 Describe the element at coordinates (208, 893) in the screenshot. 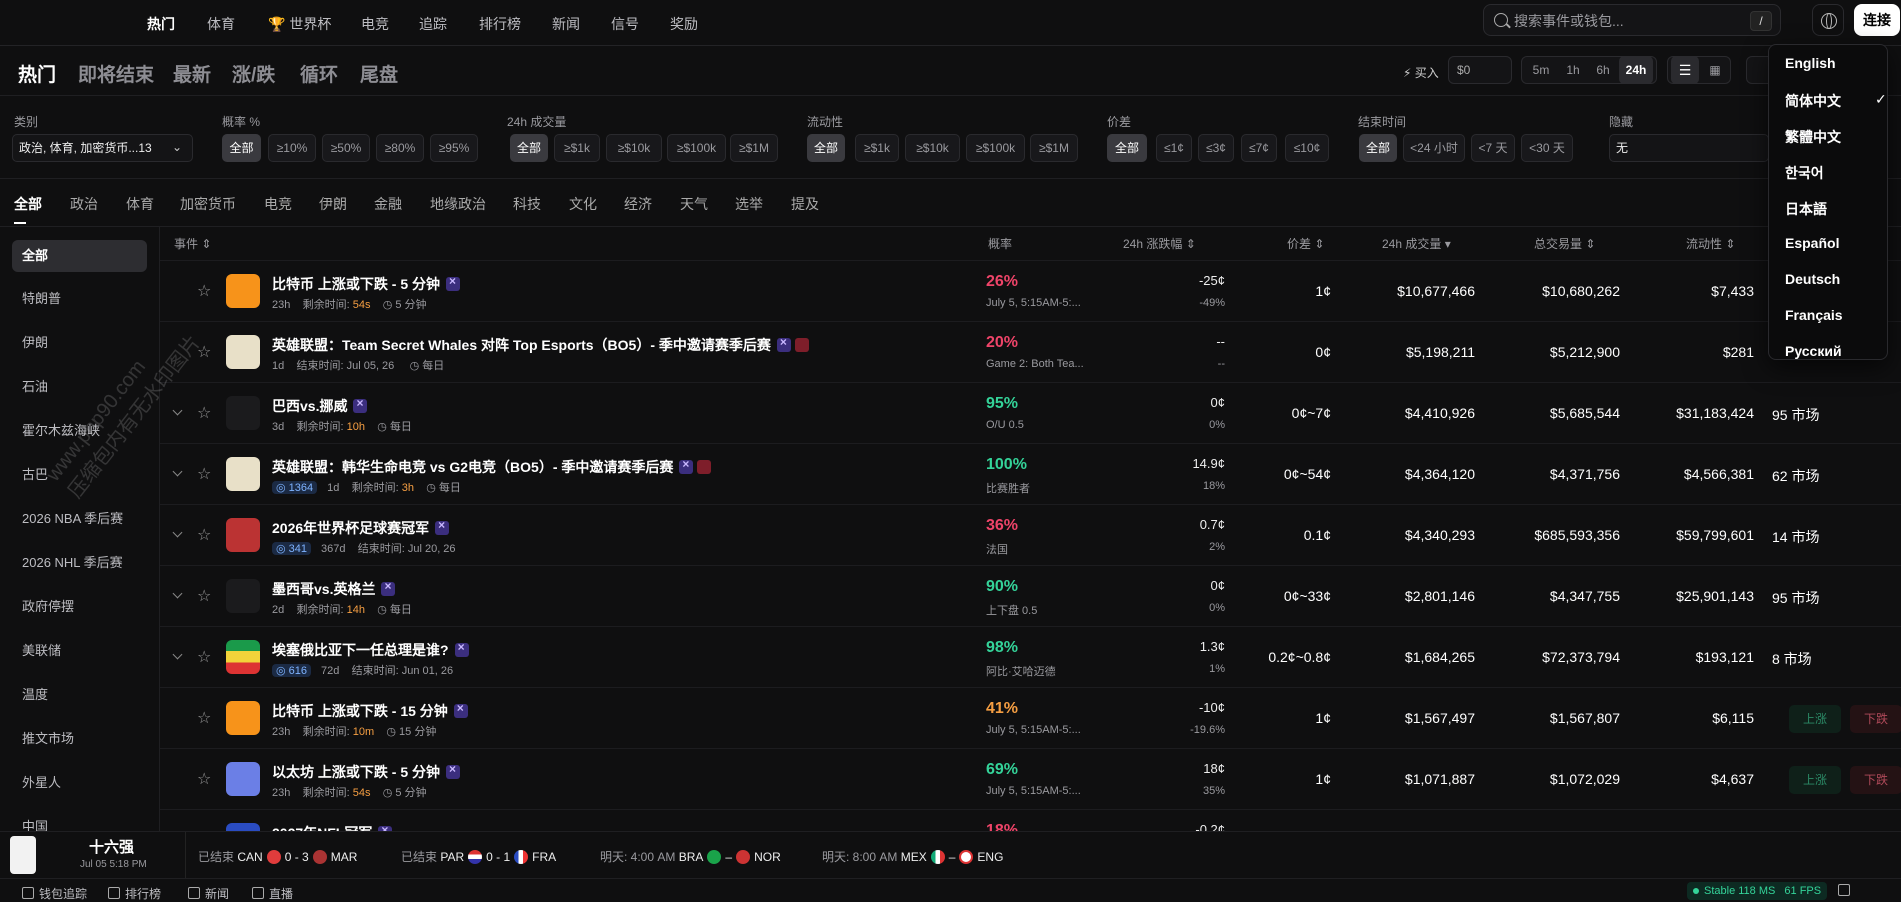

I see `news-link: 新闻` at that location.